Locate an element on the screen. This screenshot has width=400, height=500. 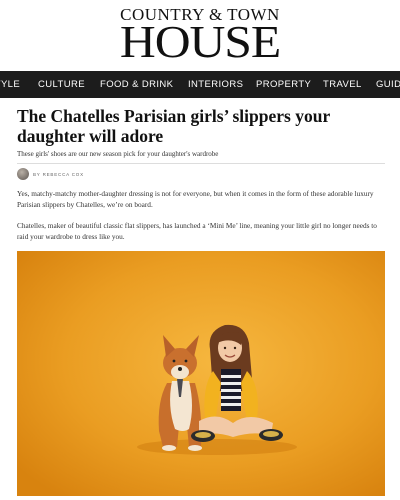
author-avatar is located at coordinates (23, 174).